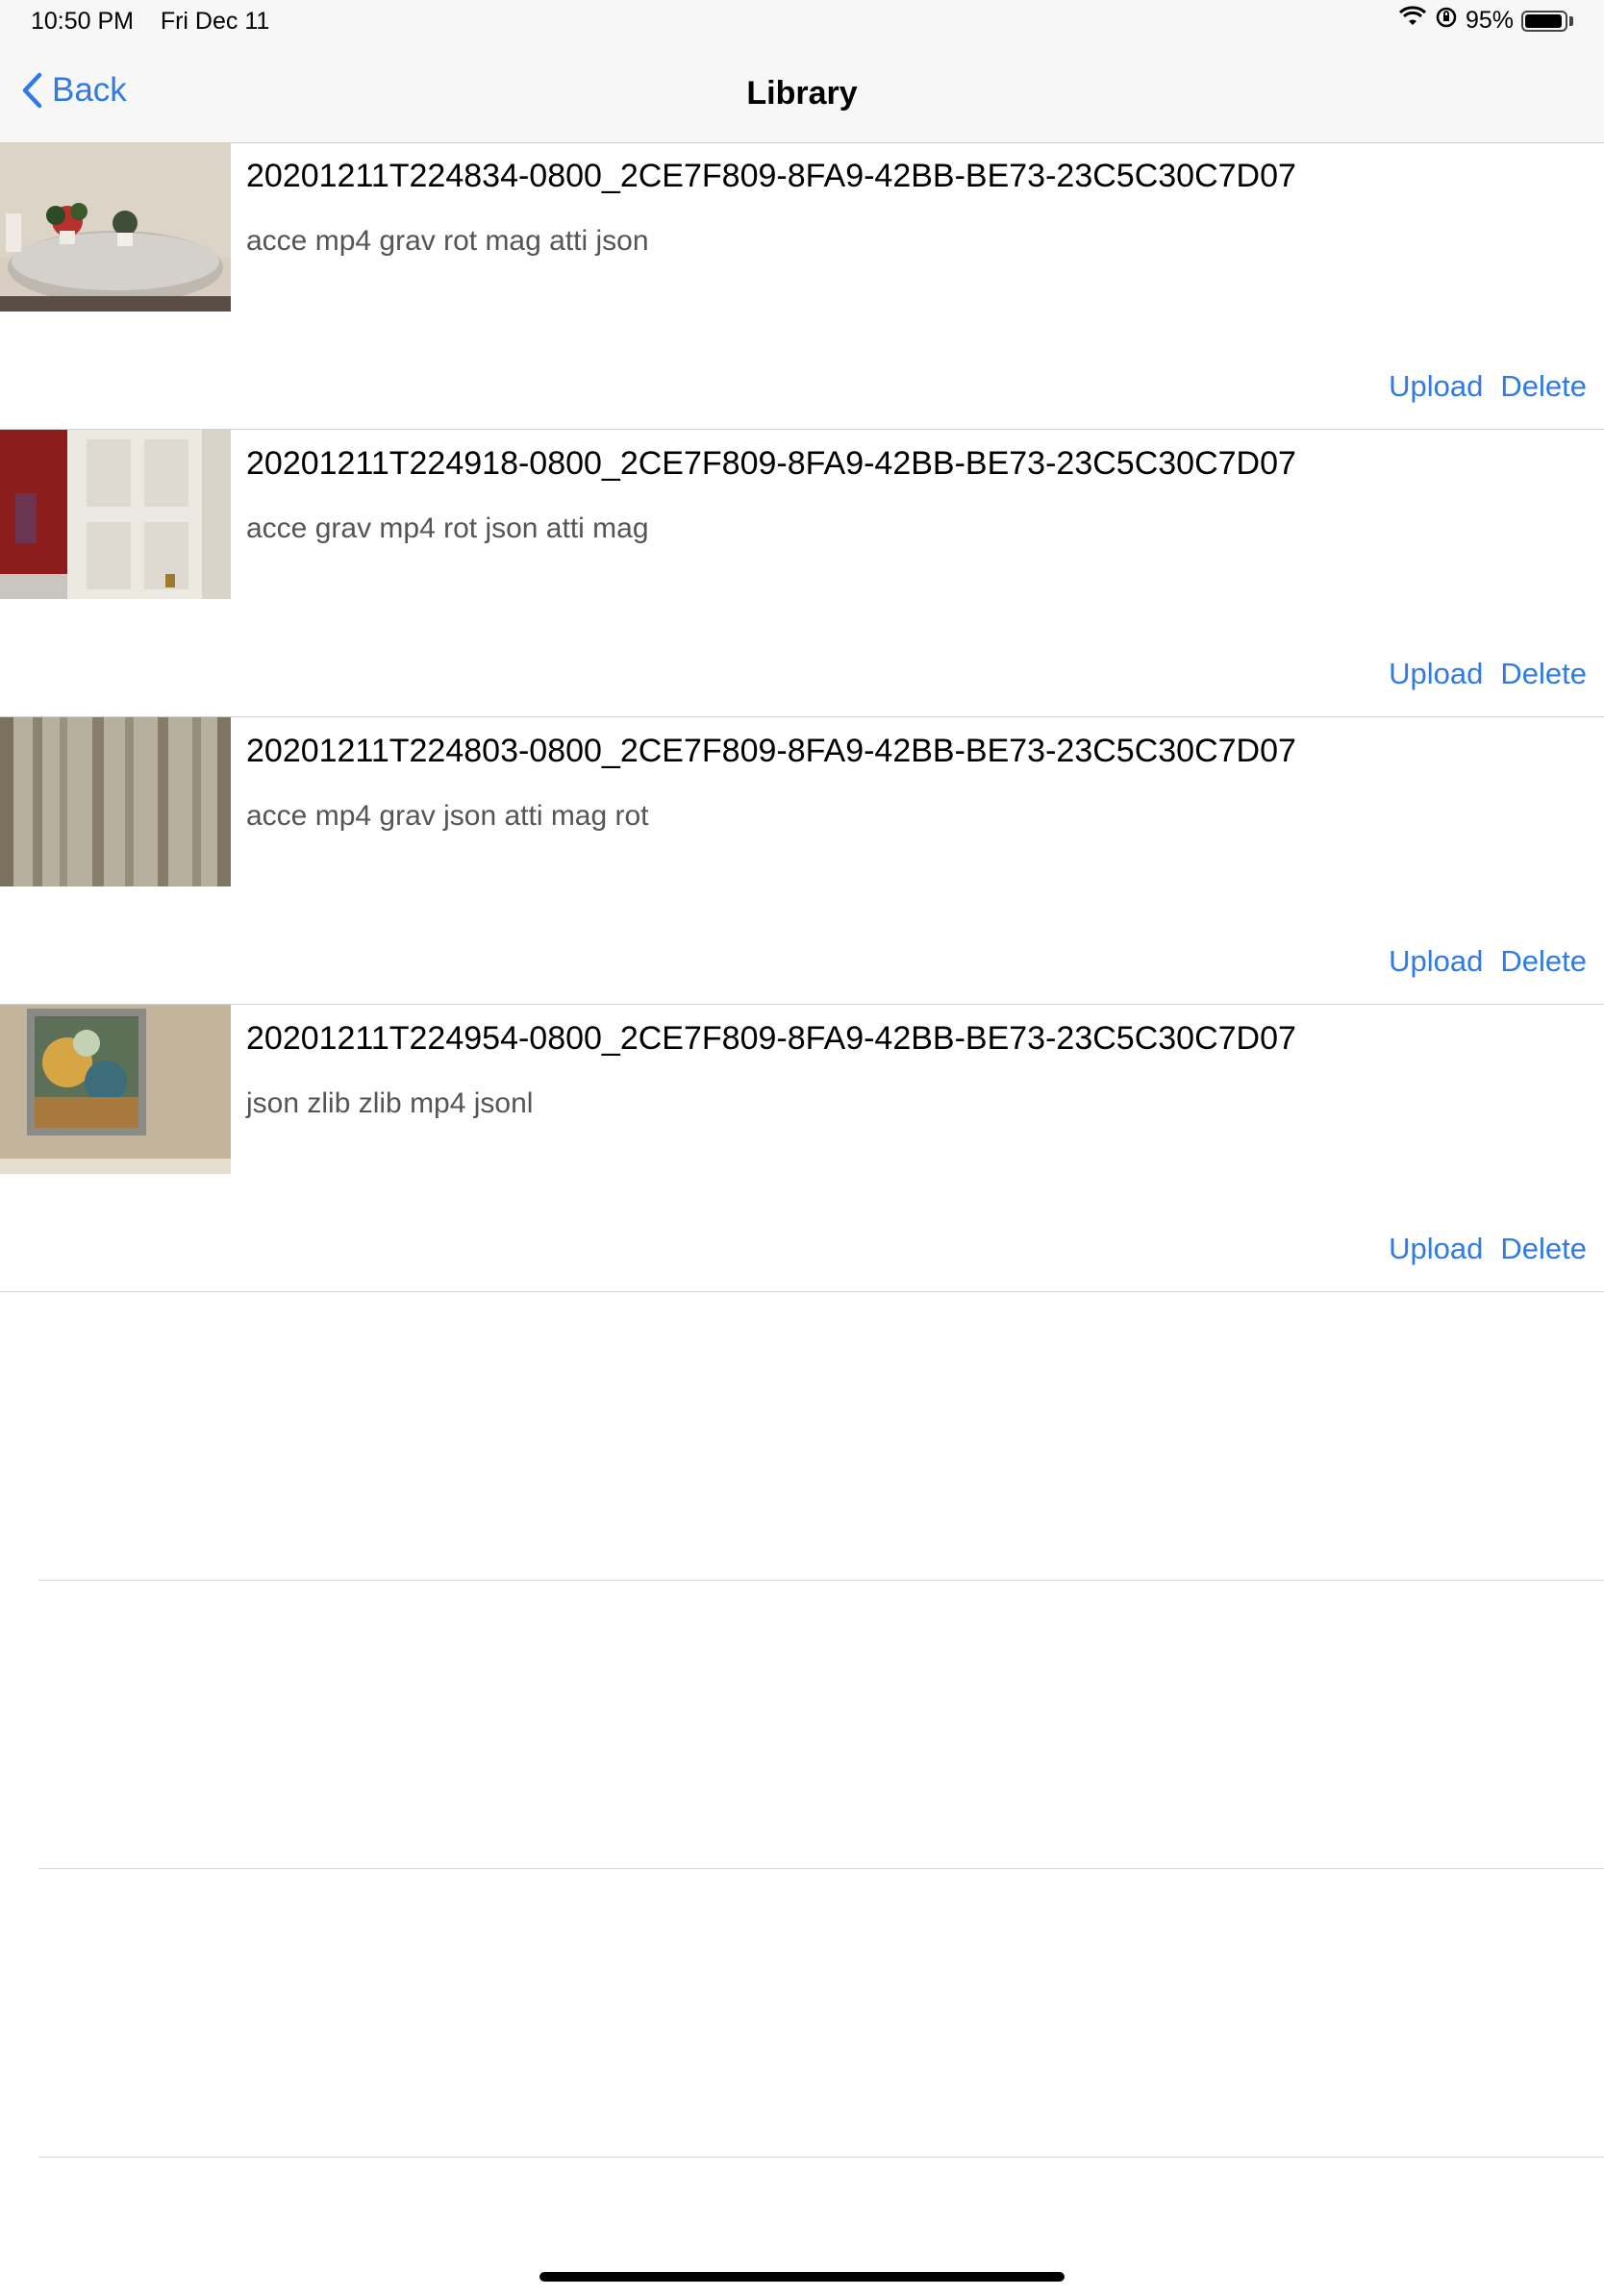  What do you see at coordinates (1446, 21) in the screenshot?
I see `orientation-lock-icon` at bounding box center [1446, 21].